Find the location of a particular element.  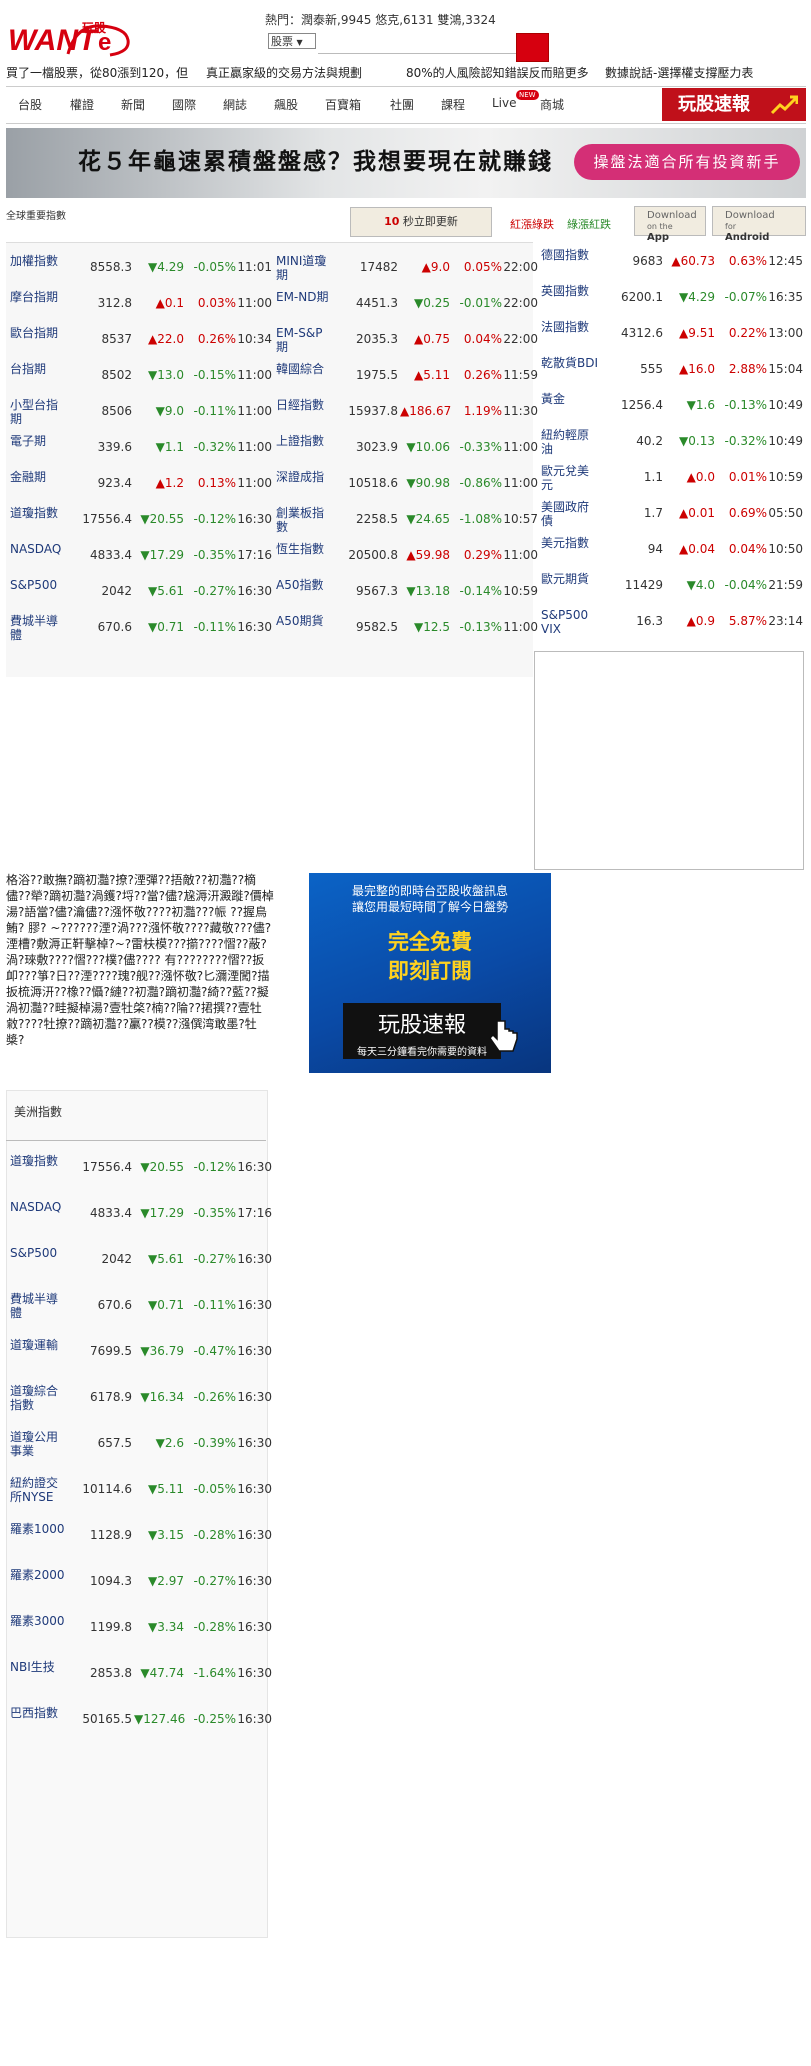

quote-row: 歐台指期 8537 ▲22.0 0.26% 10:34 is located at coordinates (140, 339).